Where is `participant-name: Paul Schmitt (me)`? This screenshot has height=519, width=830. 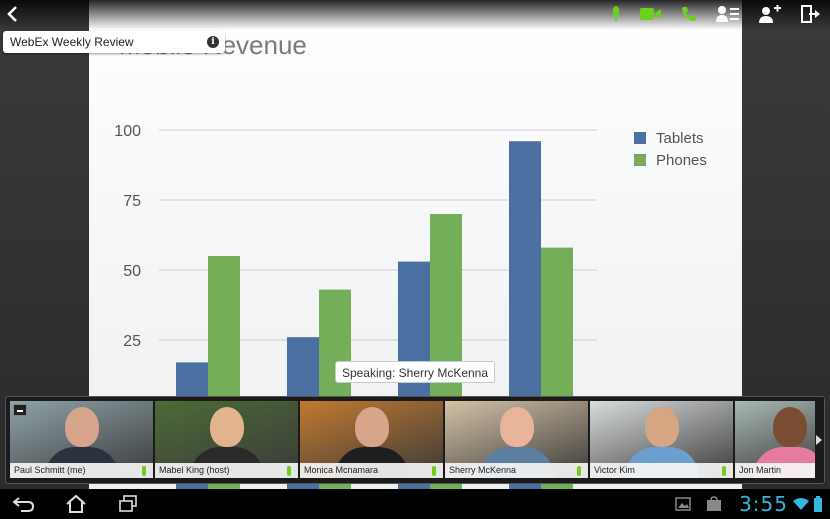
participant-name: Paul Schmitt (me) is located at coordinates (81, 470).